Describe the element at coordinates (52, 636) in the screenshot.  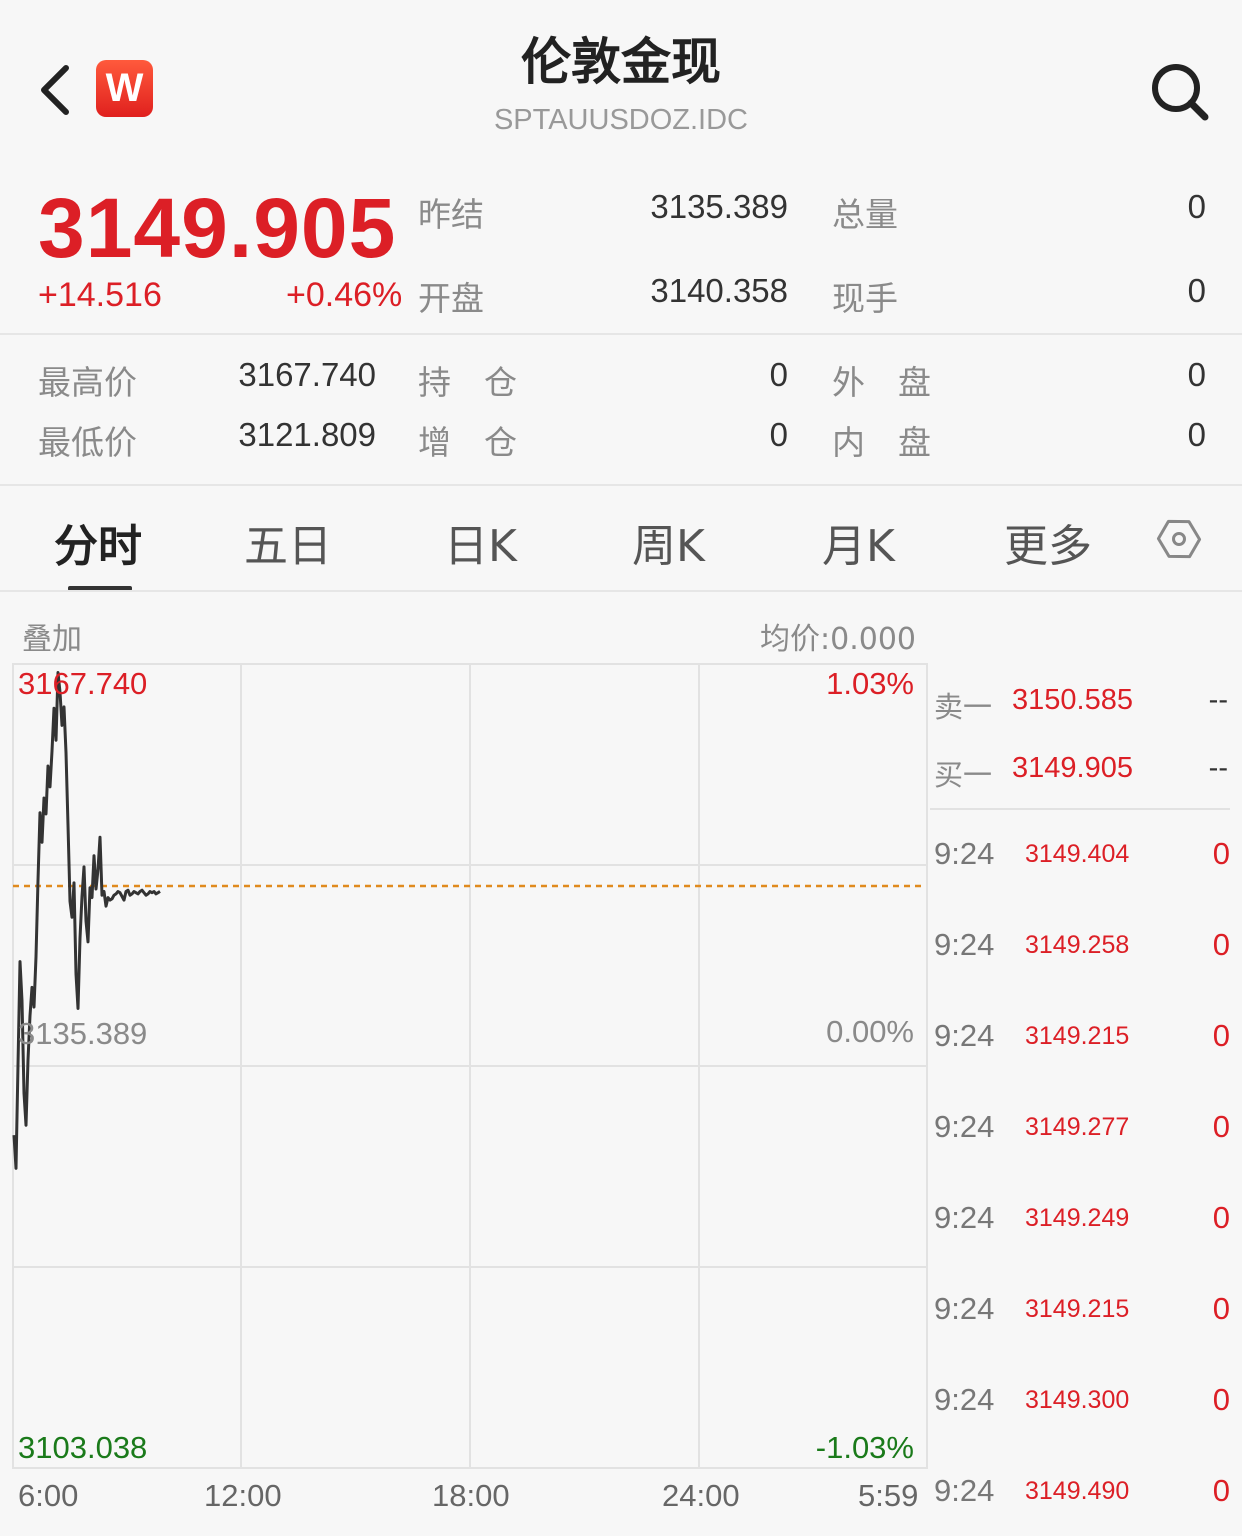
I see `overlay-button: 叠加` at that location.